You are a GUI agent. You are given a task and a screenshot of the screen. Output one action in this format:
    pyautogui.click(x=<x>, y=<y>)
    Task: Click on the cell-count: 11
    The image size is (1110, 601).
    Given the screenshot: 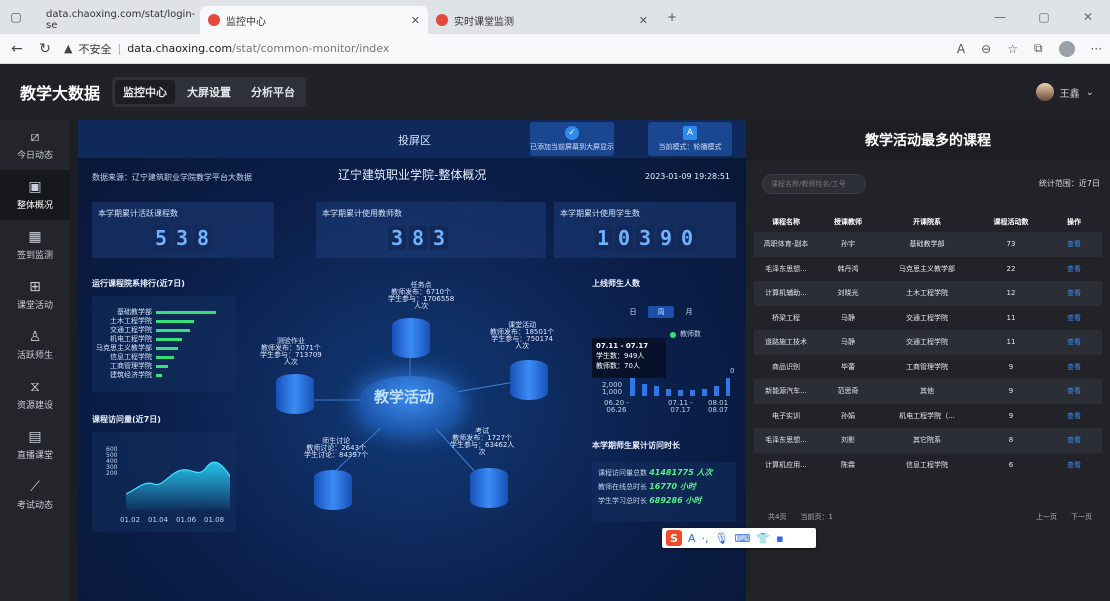 What is the action you would take?
    pyautogui.click(x=1011, y=317)
    